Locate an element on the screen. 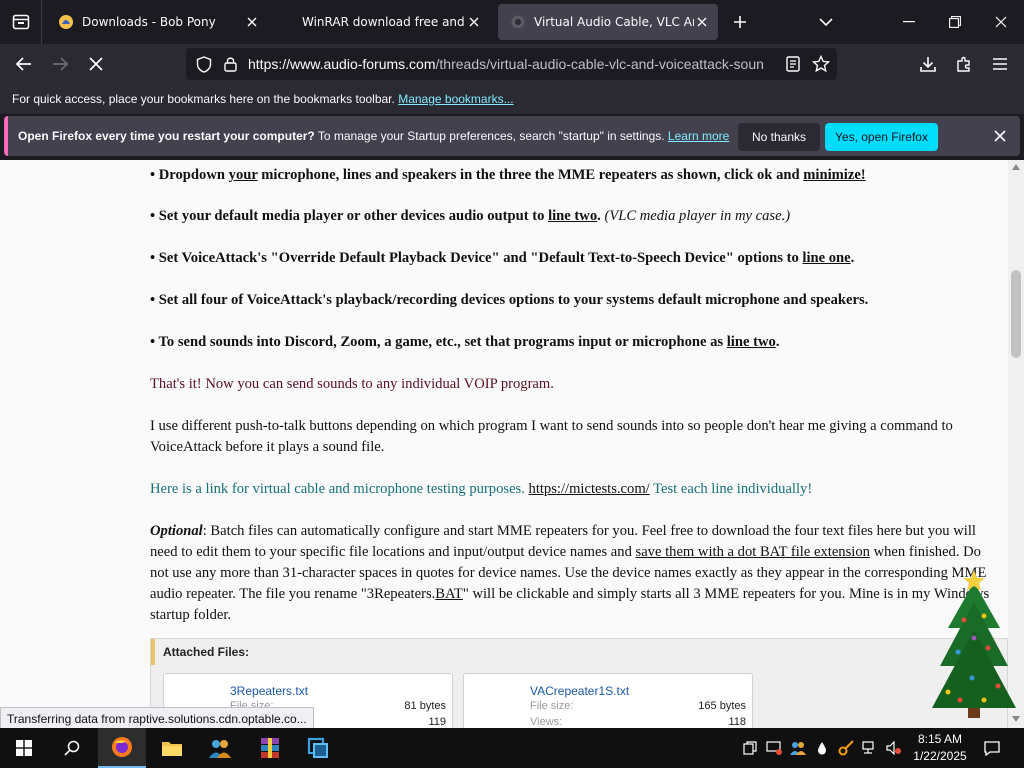  tab-title: Downloads - Bob Pony is located at coordinates (149, 22).